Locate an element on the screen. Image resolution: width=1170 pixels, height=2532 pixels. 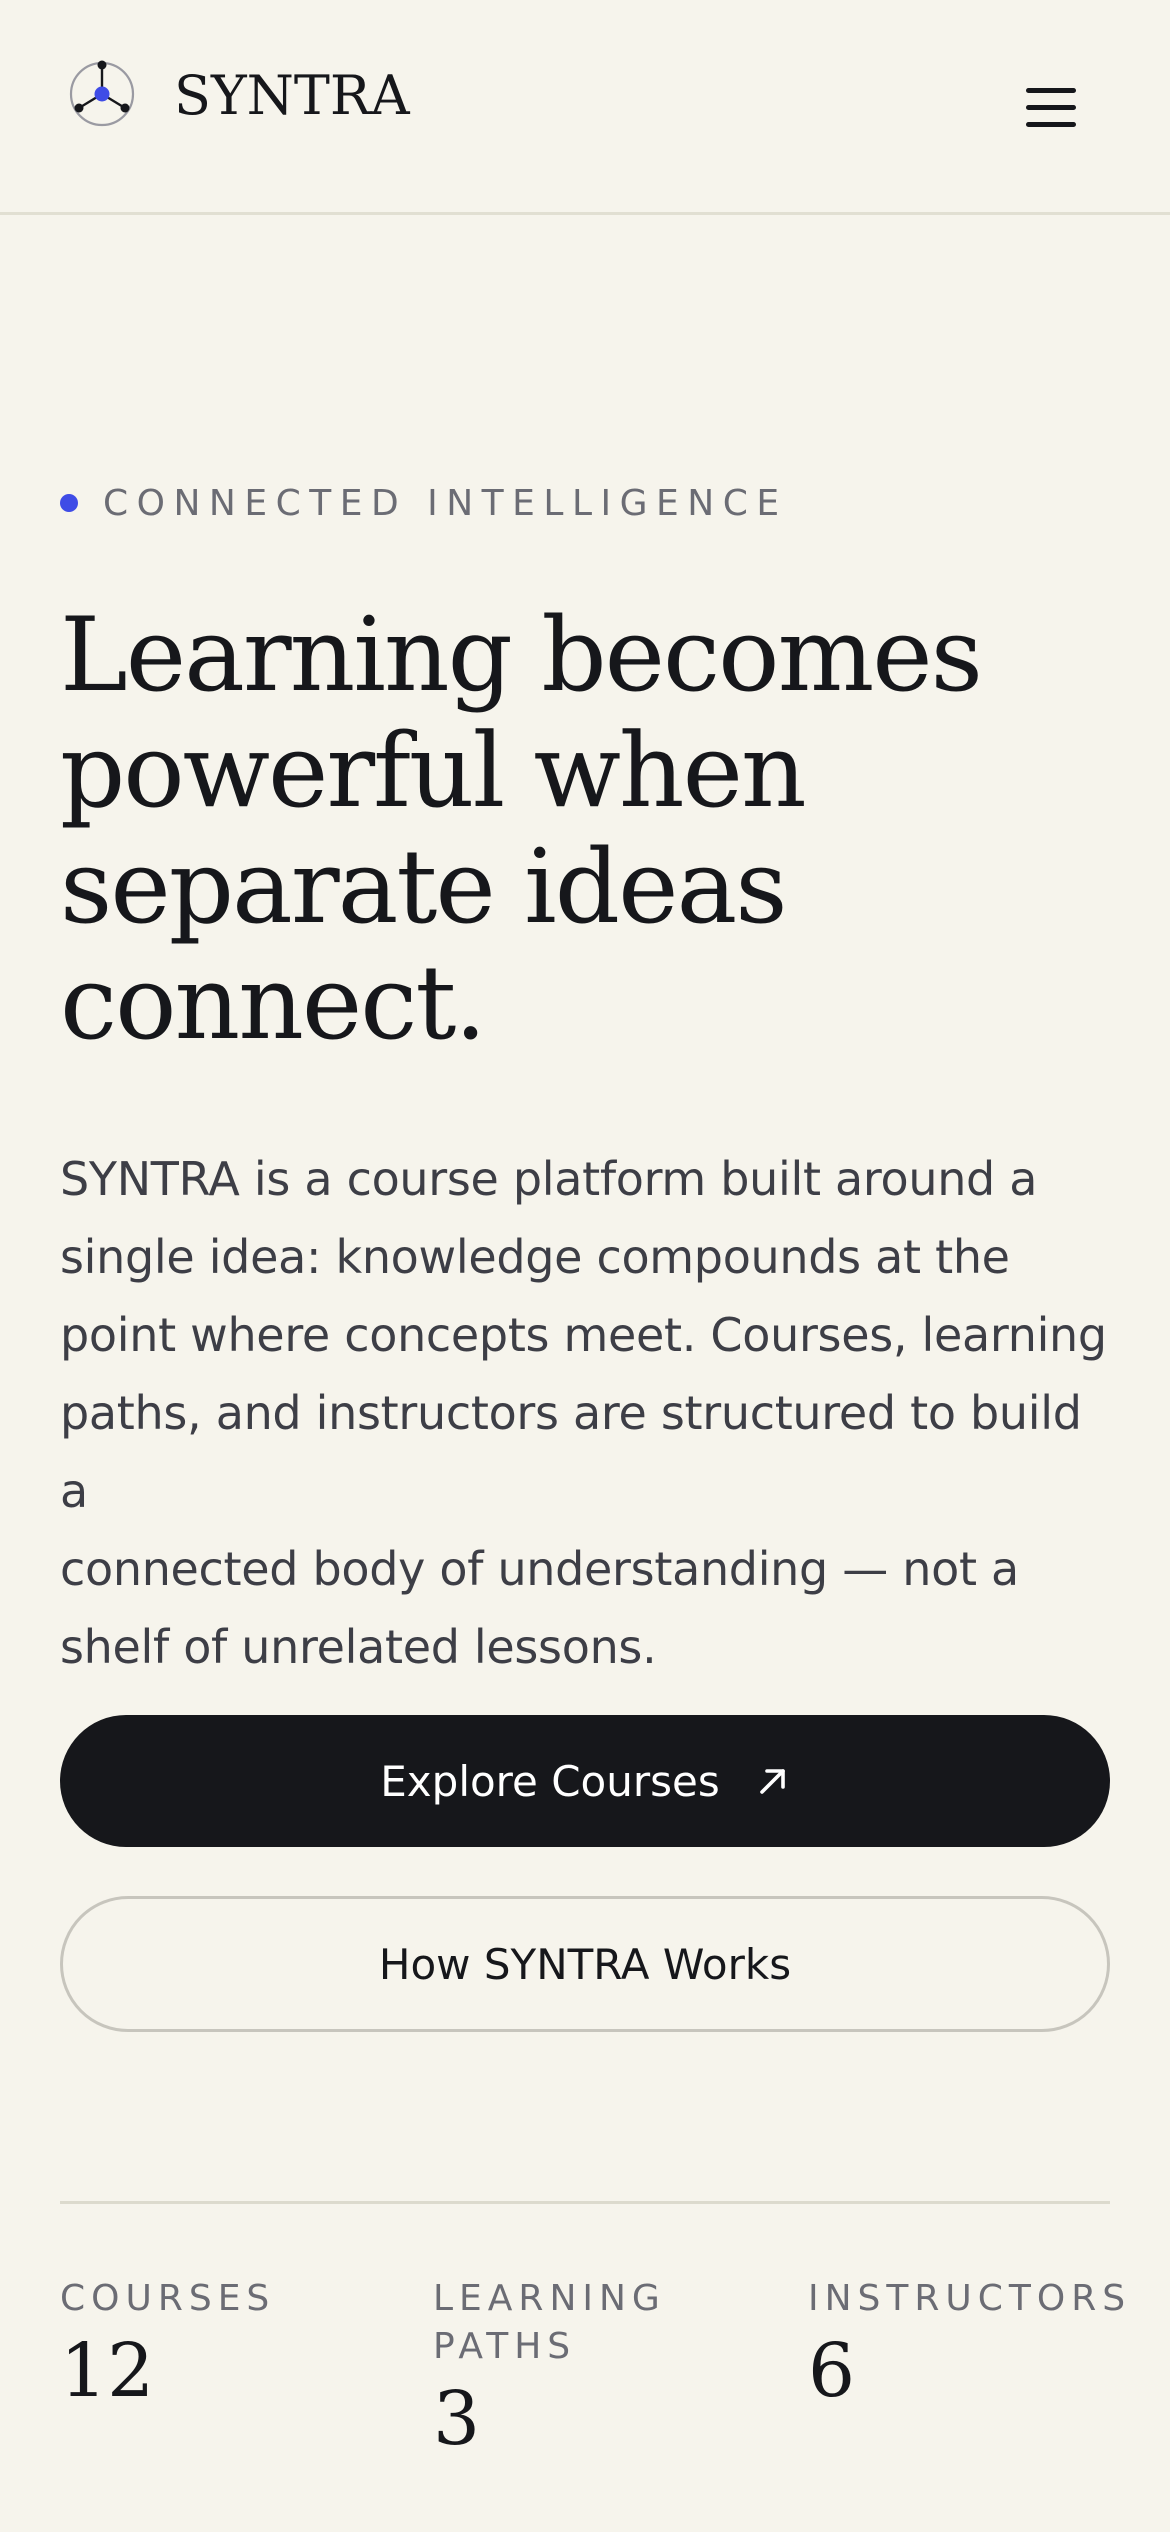
stat-instructors: INSTRUCTORS 6 is located at coordinates (988, 2347).